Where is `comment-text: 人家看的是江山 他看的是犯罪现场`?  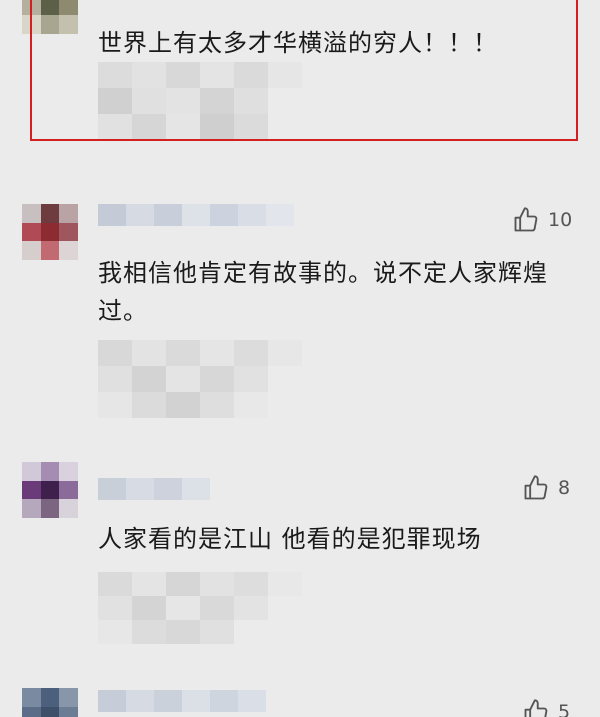 comment-text: 人家看的是江山 他看的是犯罪现场 is located at coordinates (290, 539).